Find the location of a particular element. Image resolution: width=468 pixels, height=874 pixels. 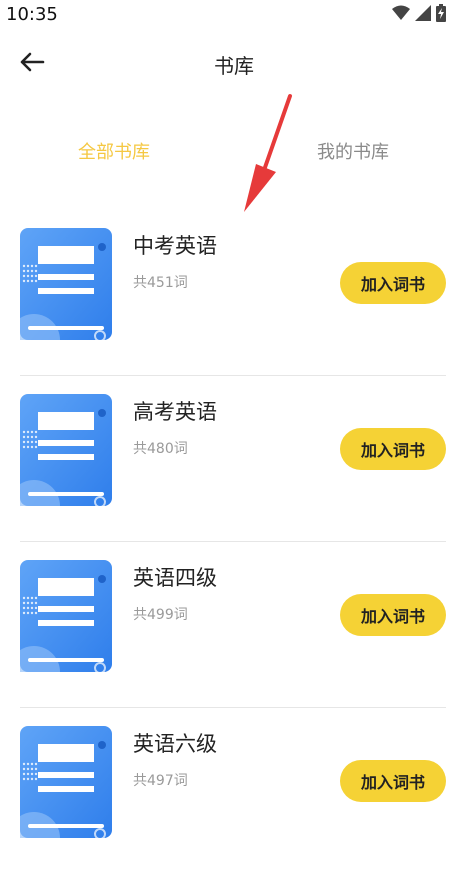

book-word-count: 共499词 is located at coordinates (160, 615).